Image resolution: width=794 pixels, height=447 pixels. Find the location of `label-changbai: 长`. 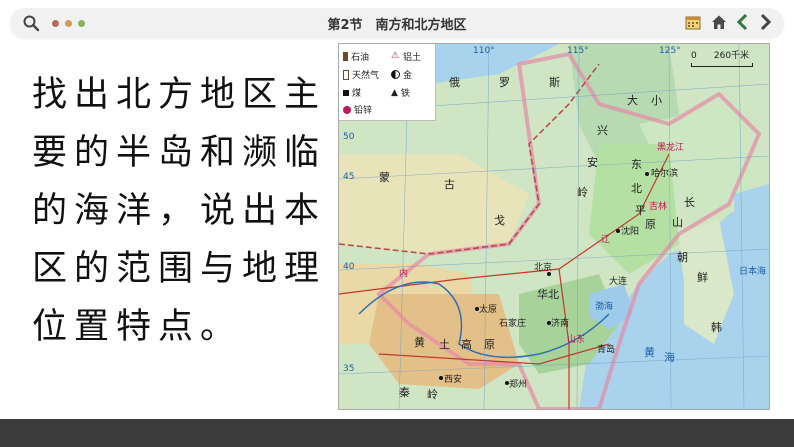

label-changbai: 长 is located at coordinates (689, 202).